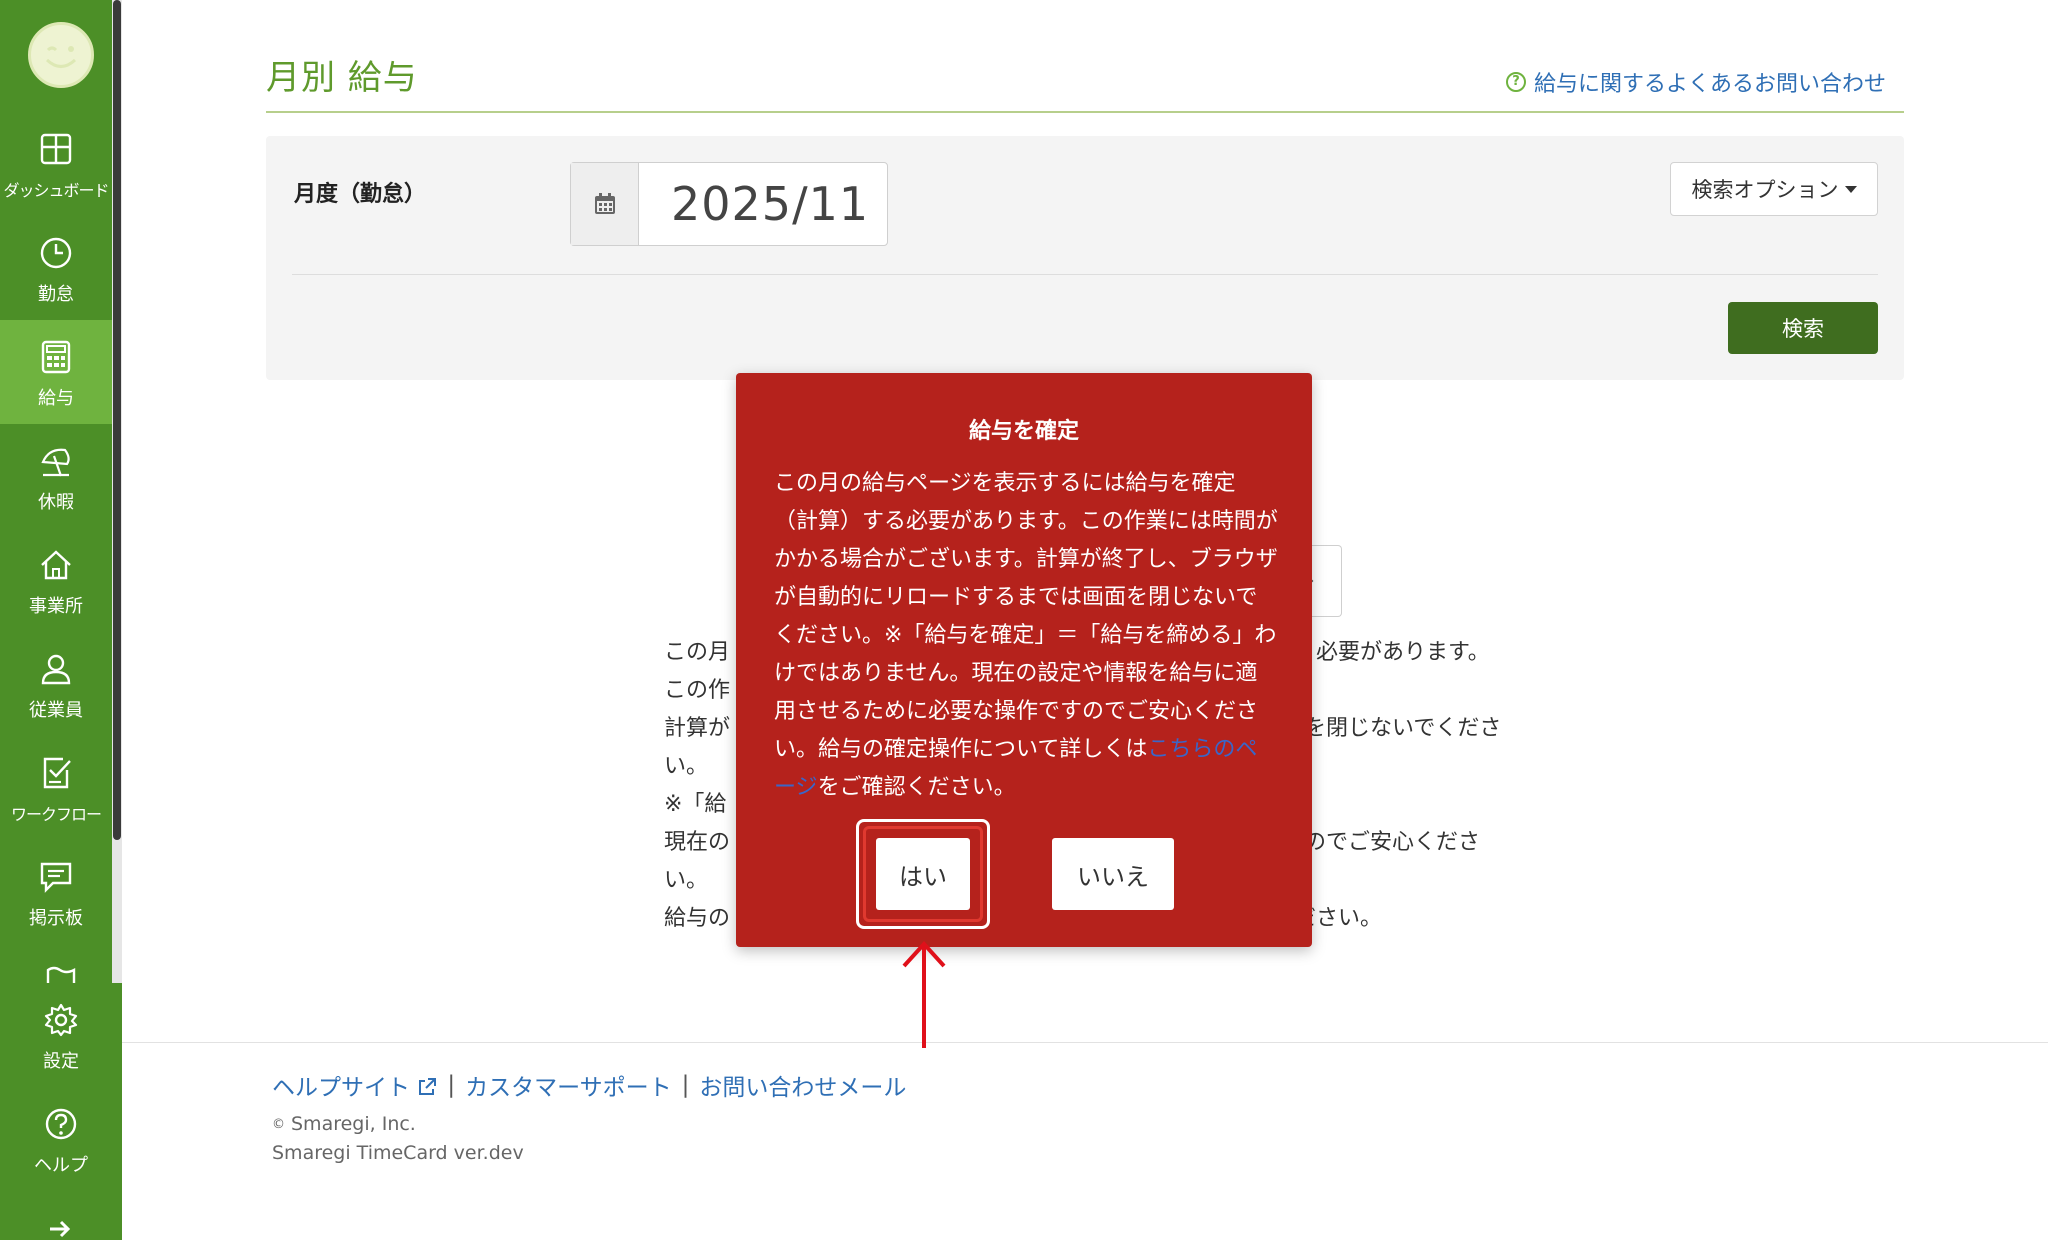  Describe the element at coordinates (60, 1229) in the screenshot. I see `expand-arrow-icon` at that location.